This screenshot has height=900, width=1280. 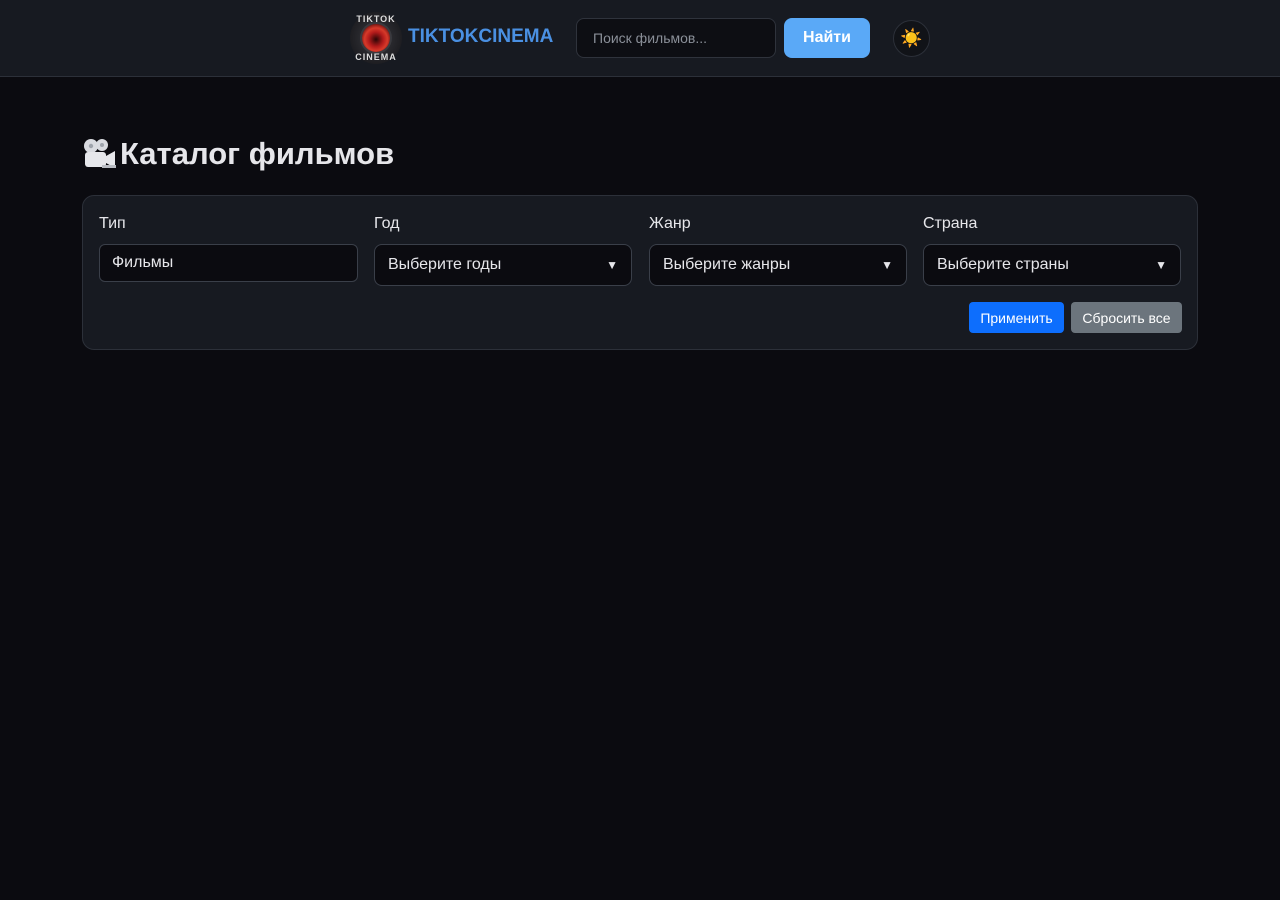 I want to click on apply-filters-button: Применить, so click(x=1016, y=317).